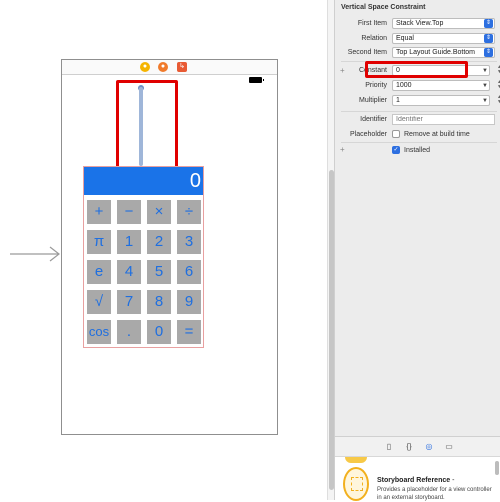 The width and height of the screenshot is (500, 502). What do you see at coordinates (129, 302) in the screenshot?
I see `calculator-key: 7` at bounding box center [129, 302].